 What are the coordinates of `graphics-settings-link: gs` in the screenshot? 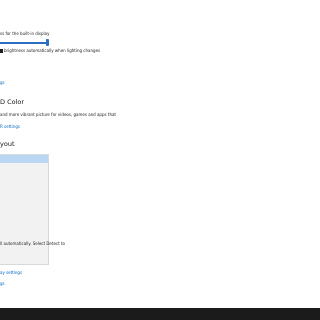 It's located at (2, 283).